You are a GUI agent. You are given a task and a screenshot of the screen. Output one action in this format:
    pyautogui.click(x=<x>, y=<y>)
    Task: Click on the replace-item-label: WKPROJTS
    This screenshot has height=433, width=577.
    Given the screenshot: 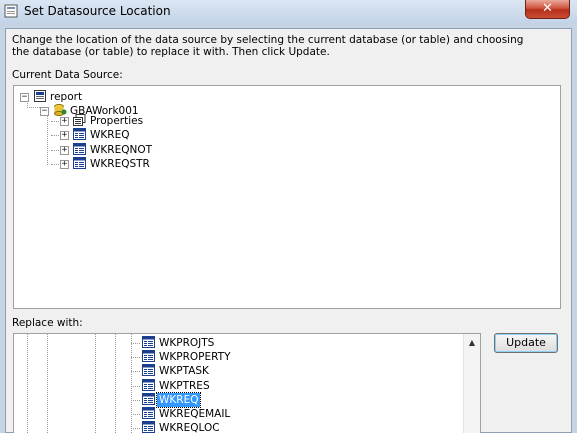 What is the action you would take?
    pyautogui.click(x=187, y=343)
    